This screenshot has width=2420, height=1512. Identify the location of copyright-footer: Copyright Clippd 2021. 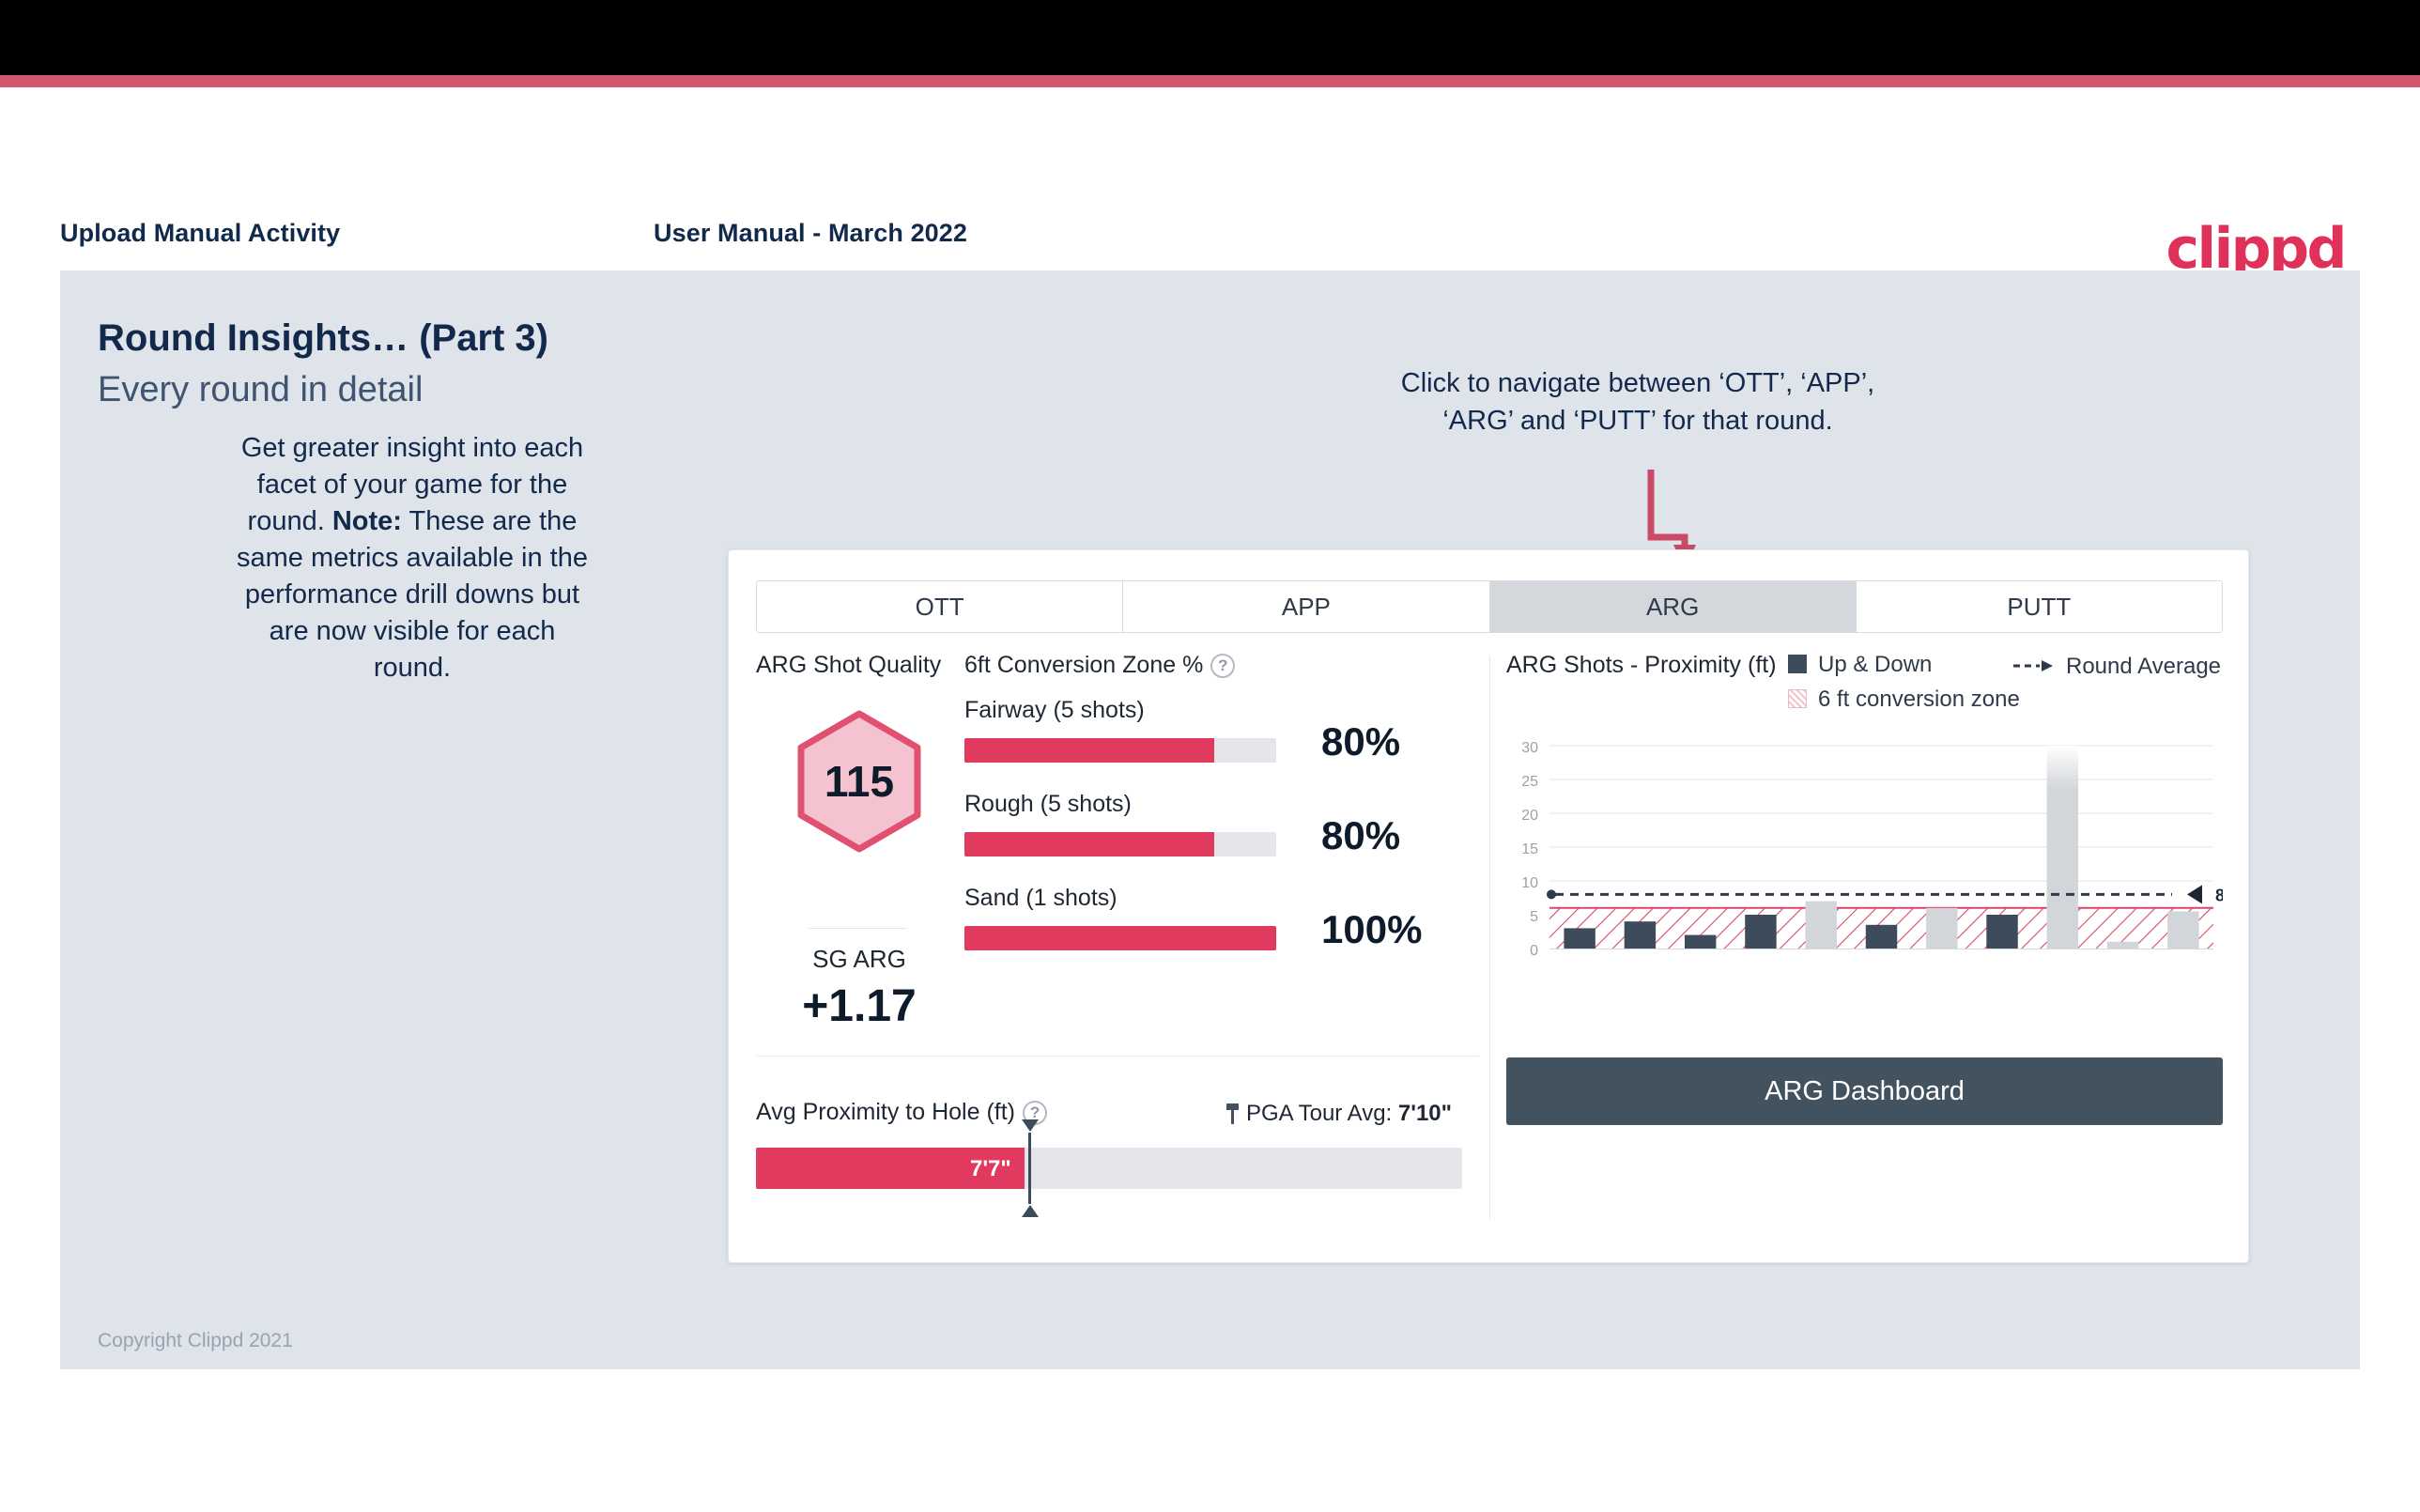
(195, 1340).